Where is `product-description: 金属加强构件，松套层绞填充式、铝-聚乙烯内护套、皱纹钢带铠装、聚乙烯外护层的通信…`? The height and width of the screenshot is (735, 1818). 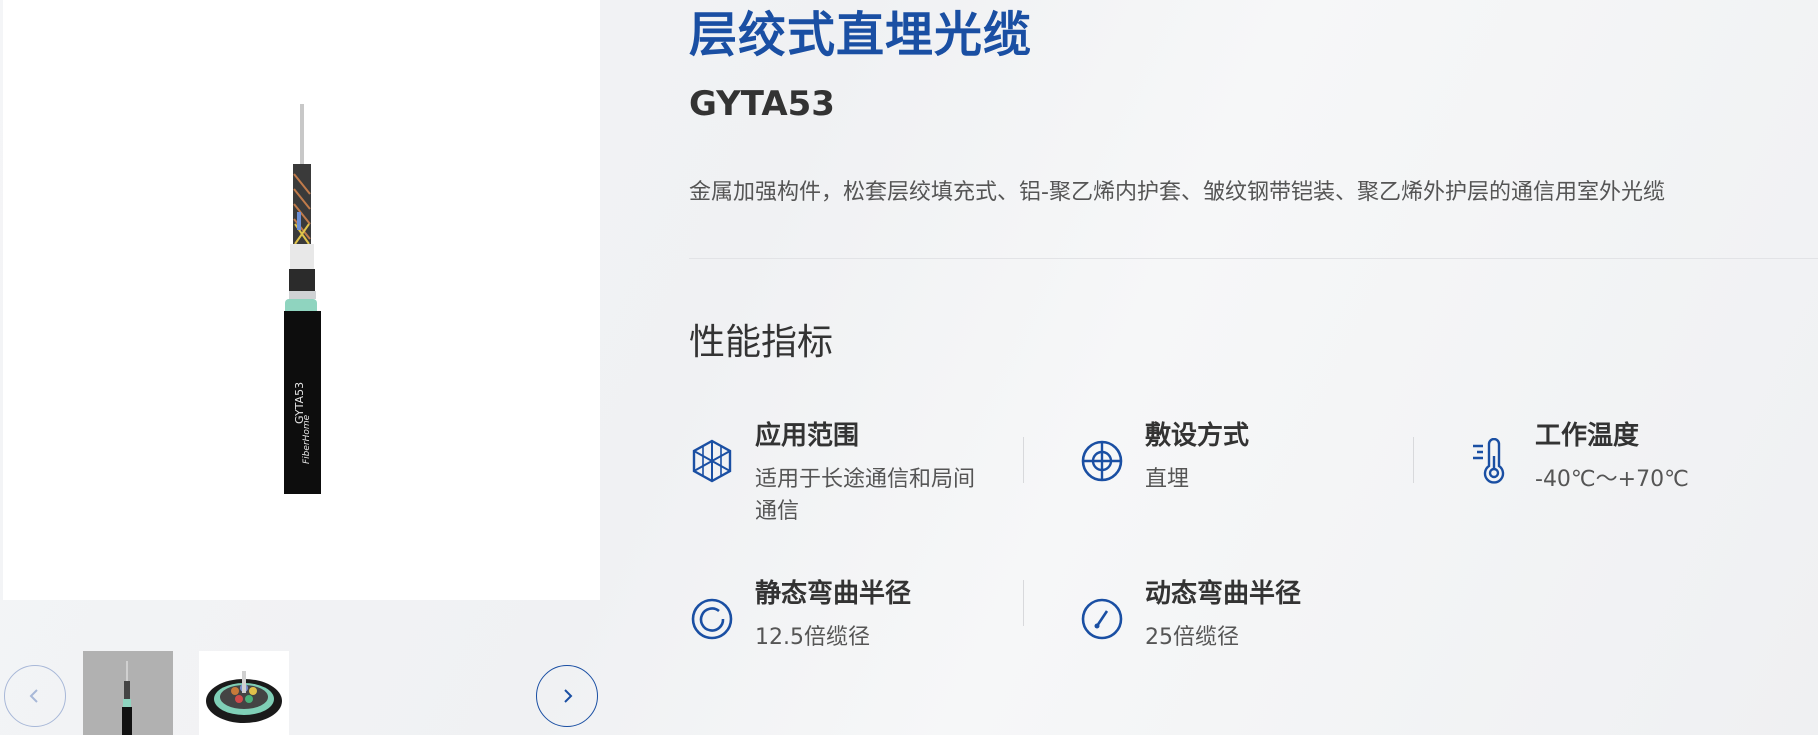
product-description: 金属加强构件，松套层绞填充式、铝-聚乙烯内护套、皱纹钢带铠装、聚乙烯外护层的通信… is located at coordinates (1177, 192).